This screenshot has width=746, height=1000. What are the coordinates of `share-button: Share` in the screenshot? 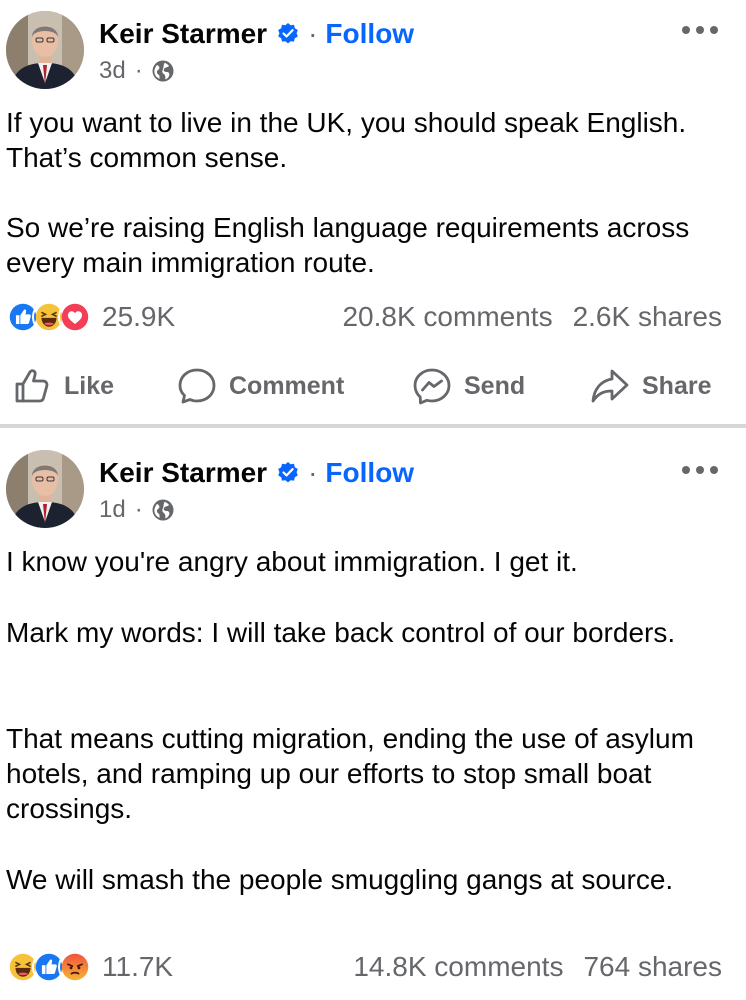 It's located at (650, 386).